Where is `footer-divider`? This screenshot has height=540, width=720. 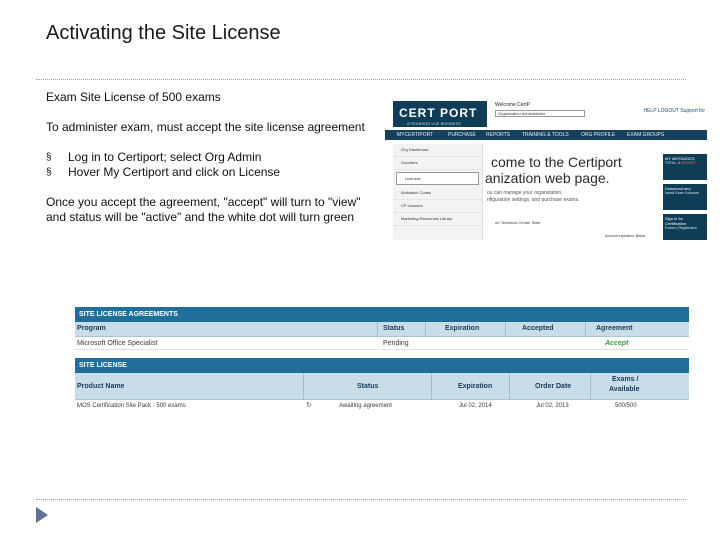 footer-divider is located at coordinates (361, 499).